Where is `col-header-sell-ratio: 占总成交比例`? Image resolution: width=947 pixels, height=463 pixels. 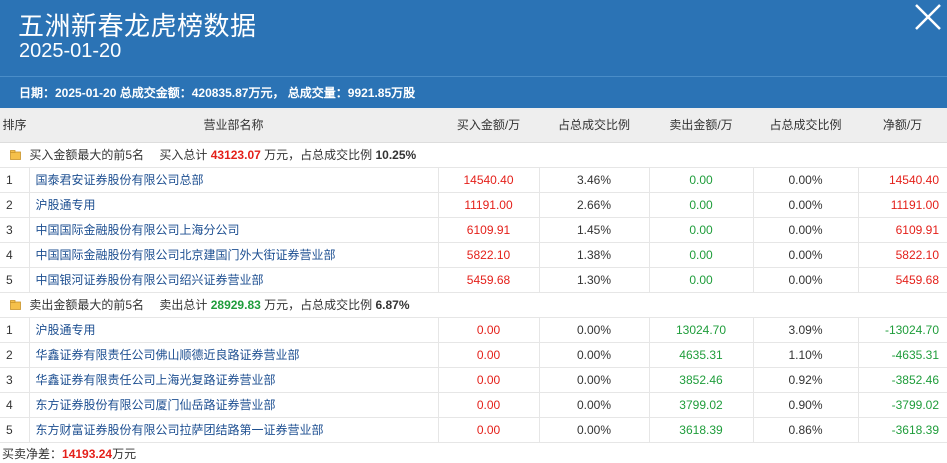
col-header-sell-ratio: 占总成交比例 is located at coordinates (805, 125).